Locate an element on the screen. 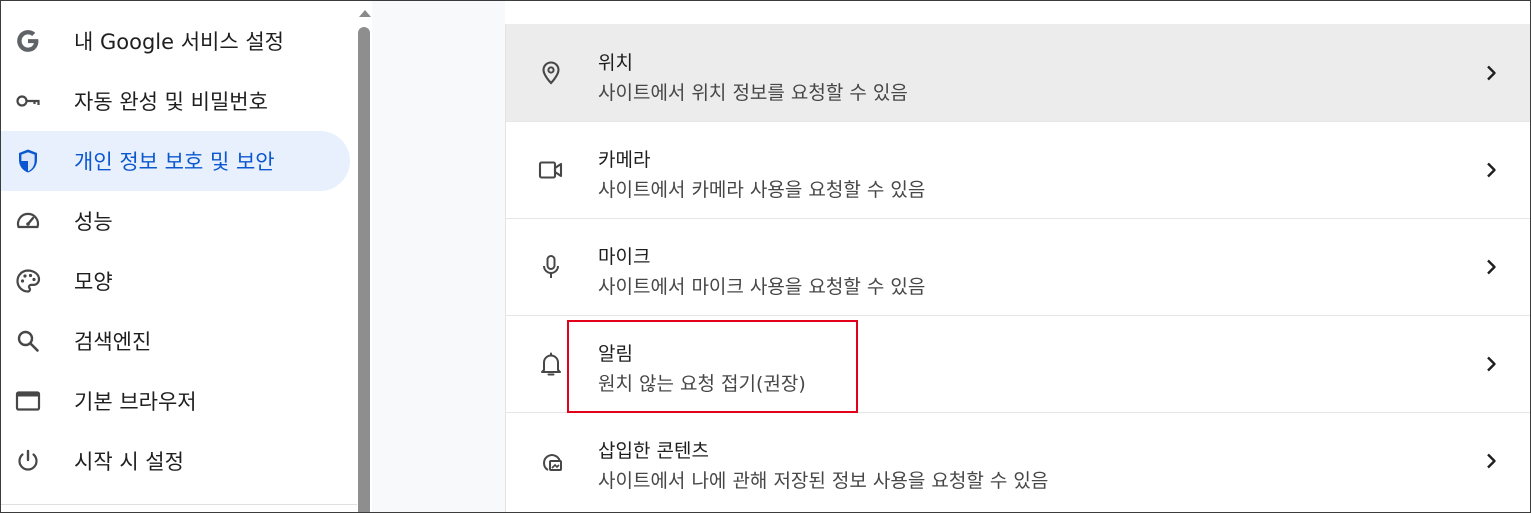 This screenshot has width=1531, height=513. key-icon is located at coordinates (28, 101).